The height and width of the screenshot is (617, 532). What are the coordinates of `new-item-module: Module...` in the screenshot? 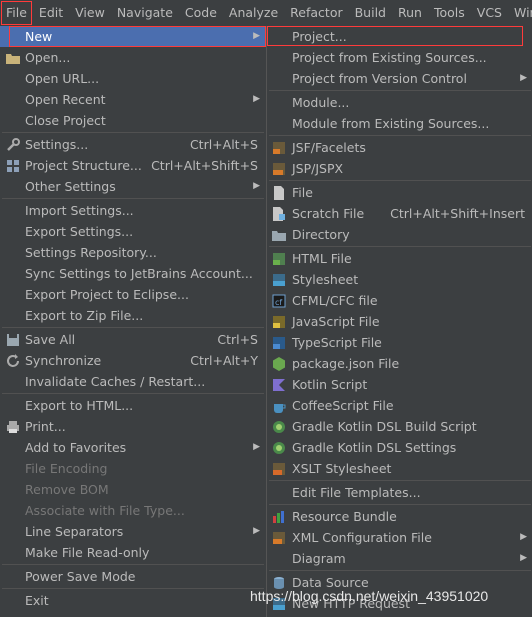 It's located at (399, 102).